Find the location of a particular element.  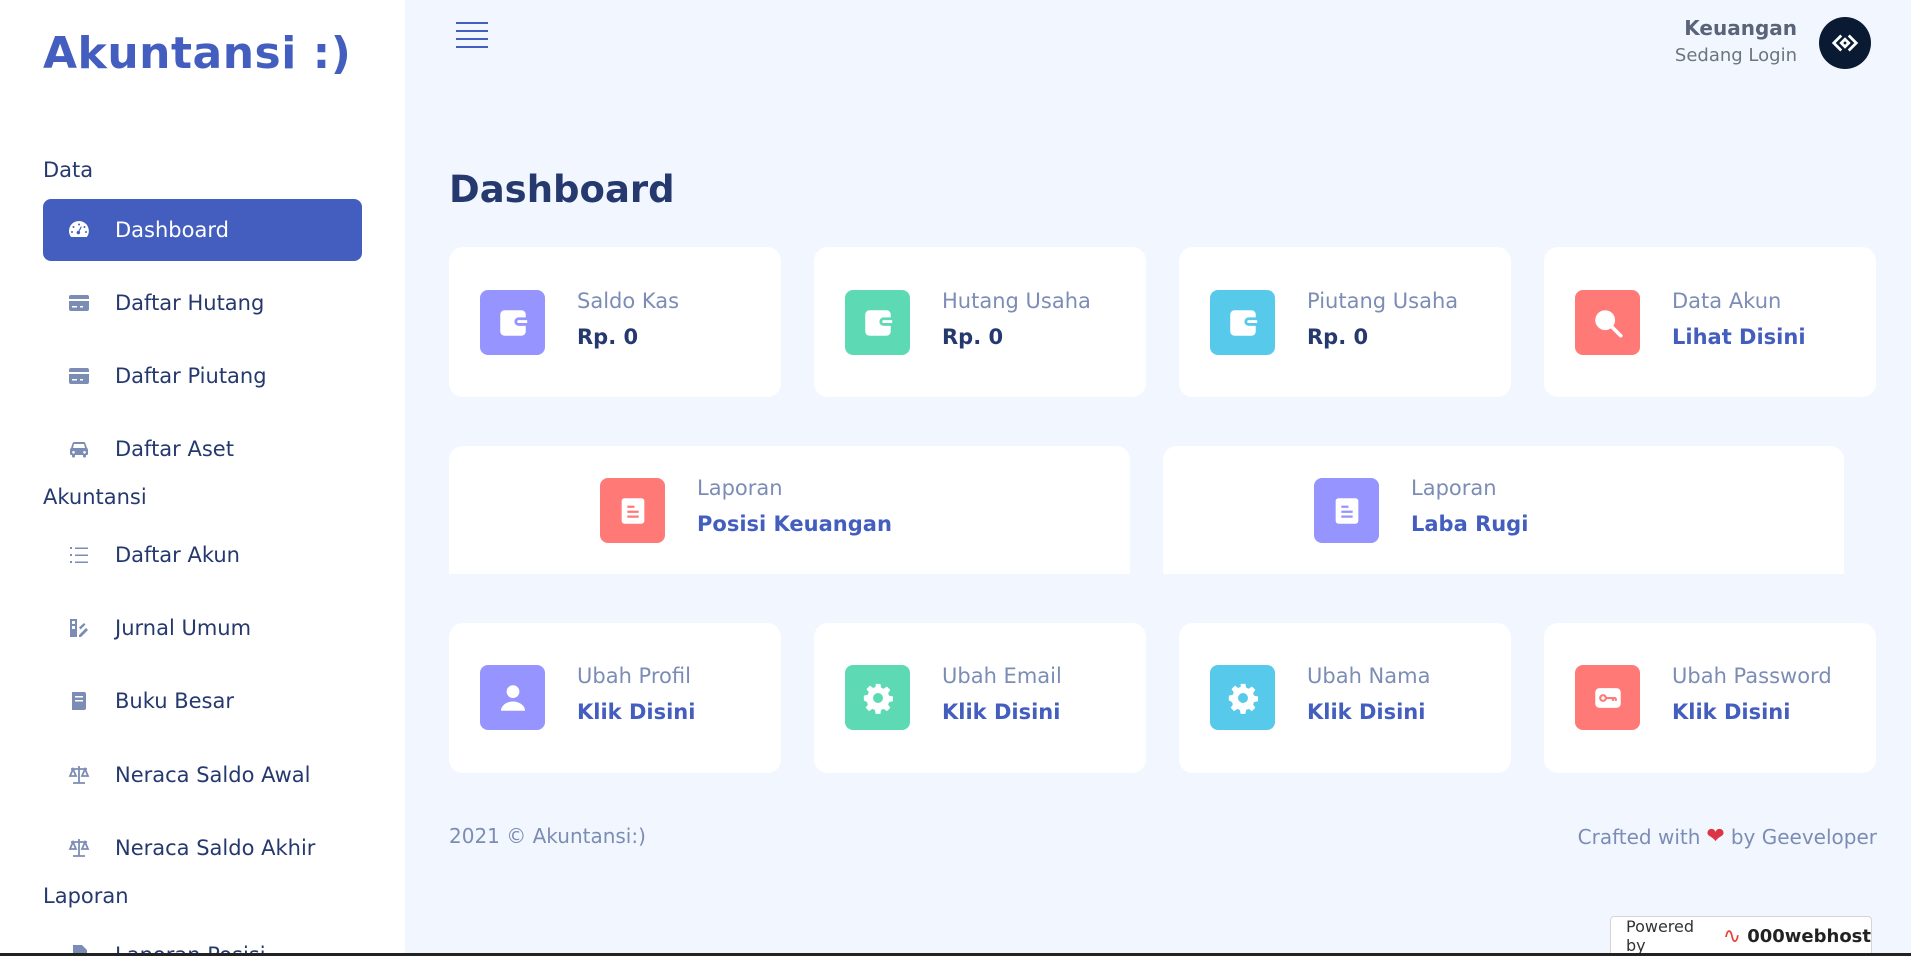

footer-copyright: 2021 © Akuntansi:) is located at coordinates (547, 836).